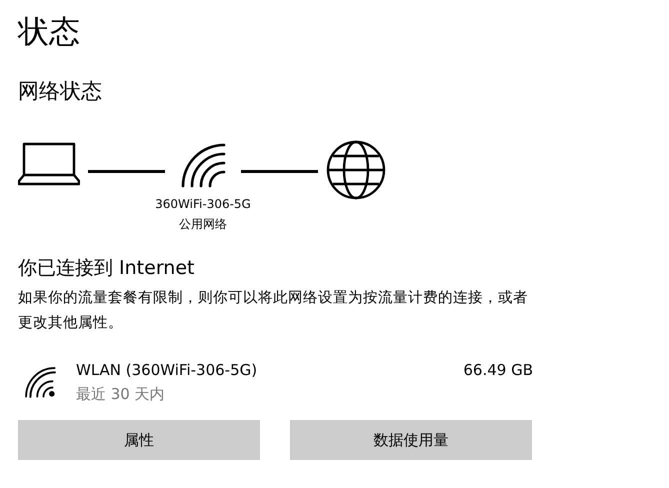  Describe the element at coordinates (356, 170) in the screenshot. I see `globe-icon` at that location.